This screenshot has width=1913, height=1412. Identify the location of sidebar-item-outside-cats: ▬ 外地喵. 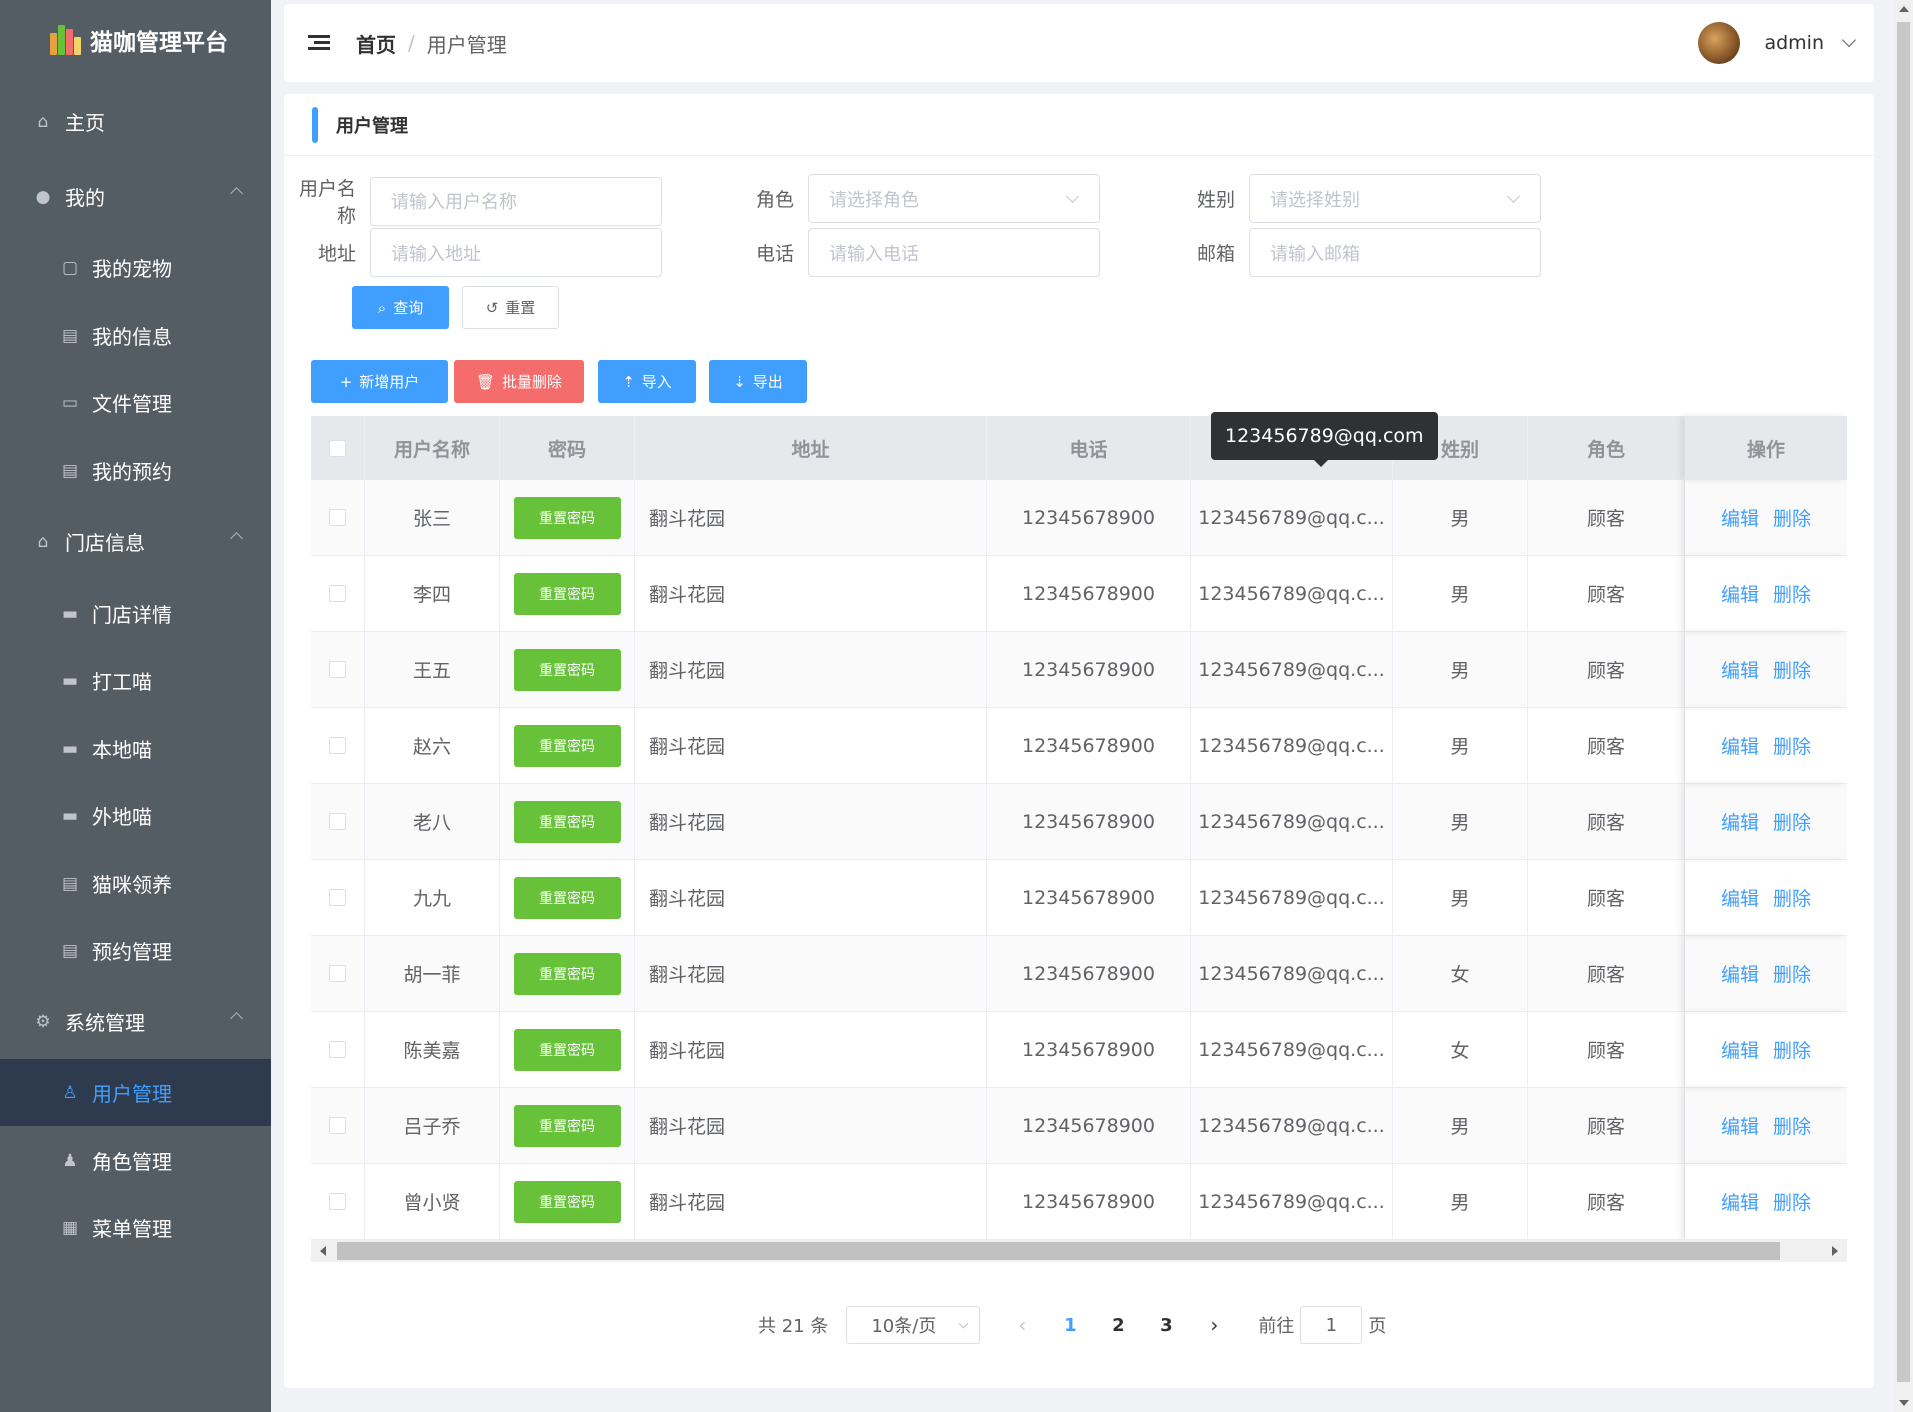
(135, 815).